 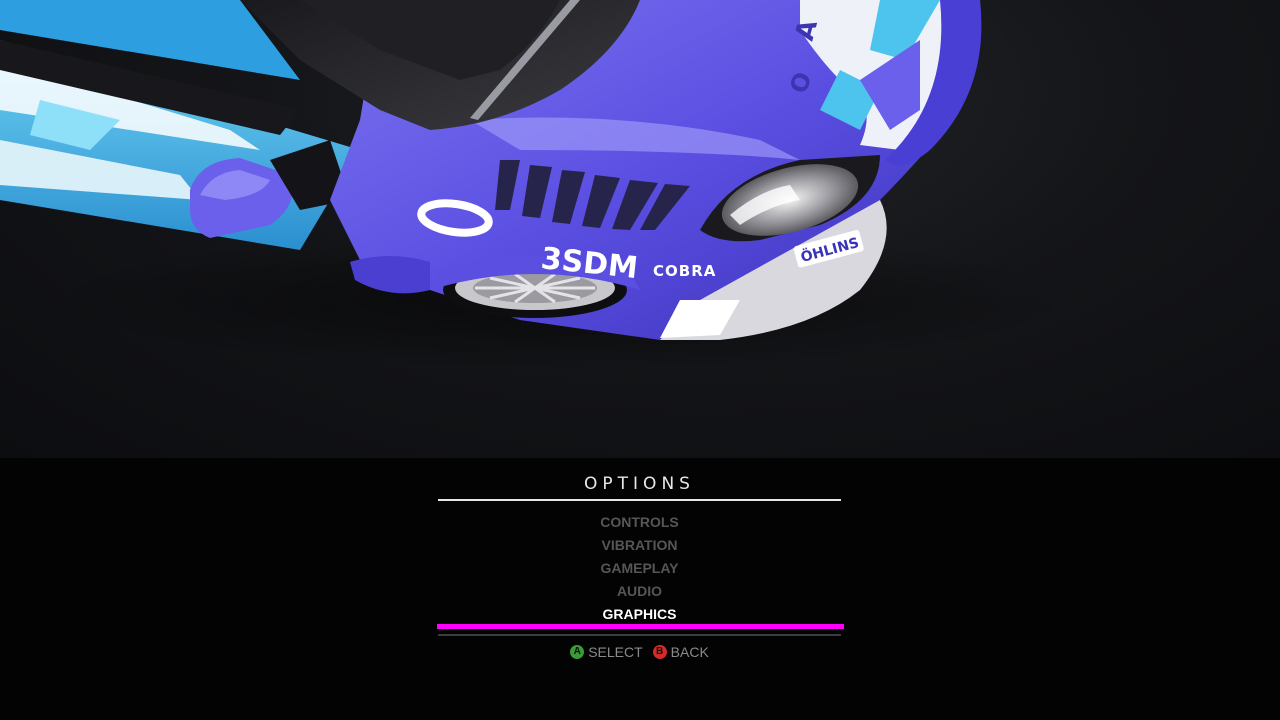 What do you see at coordinates (684, 271) in the screenshot?
I see `livery-cobra: COBRA` at bounding box center [684, 271].